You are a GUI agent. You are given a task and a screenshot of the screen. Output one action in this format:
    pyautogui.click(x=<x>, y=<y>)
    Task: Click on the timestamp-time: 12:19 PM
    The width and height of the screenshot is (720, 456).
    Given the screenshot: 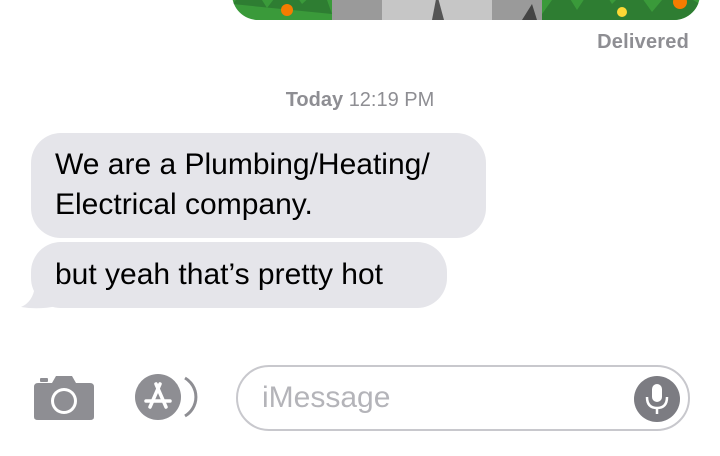 What is the action you would take?
    pyautogui.click(x=391, y=100)
    